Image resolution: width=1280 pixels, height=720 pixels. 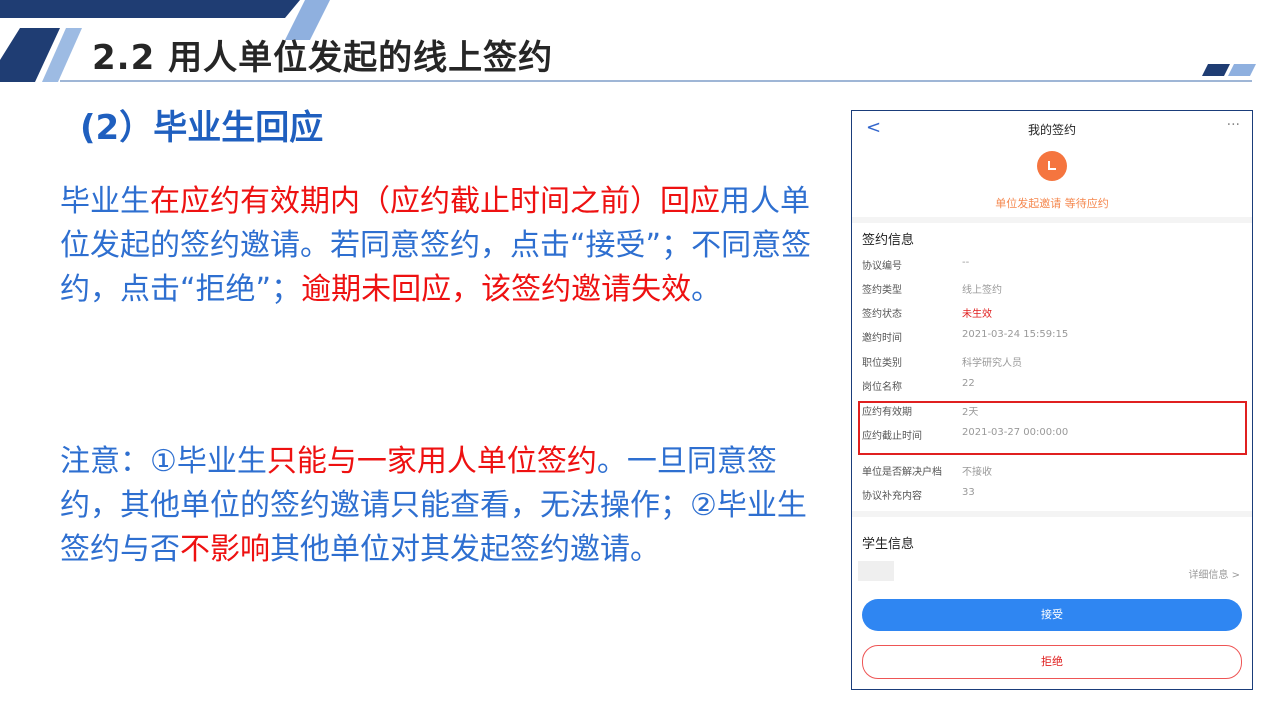 I want to click on field-label: 签约类型, so click(x=882, y=290).